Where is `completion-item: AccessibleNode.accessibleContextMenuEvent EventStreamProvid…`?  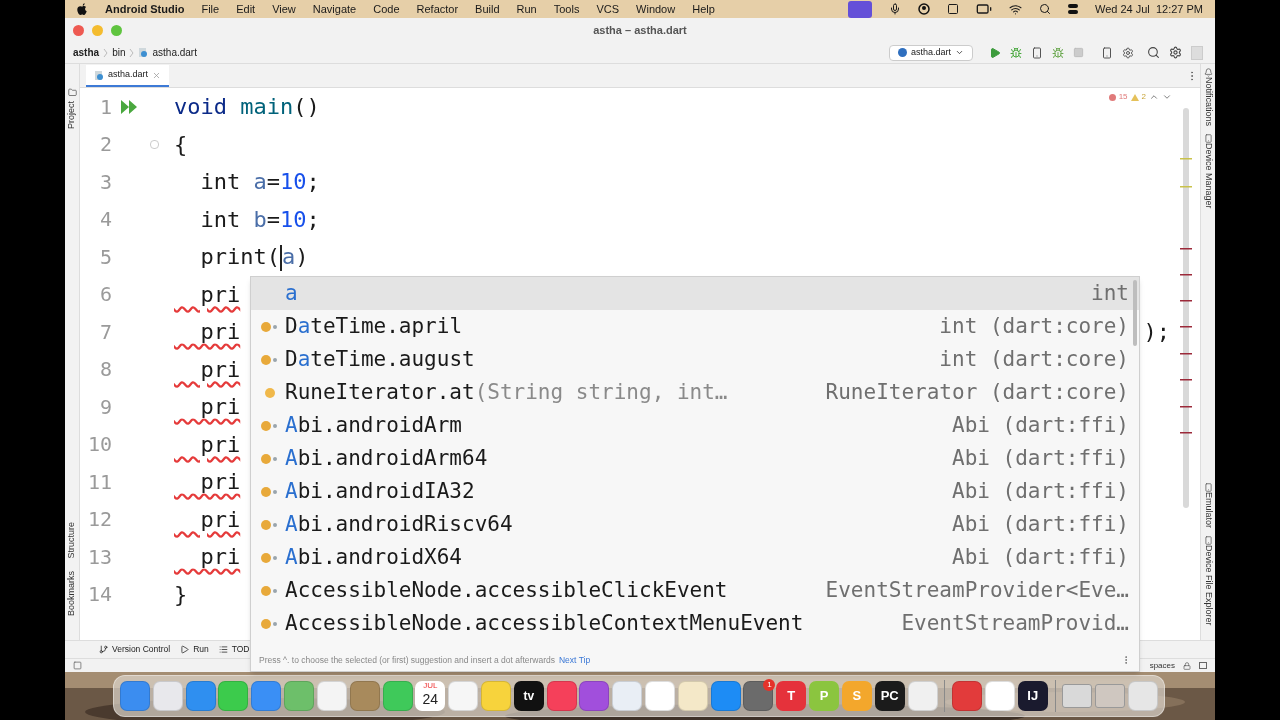 completion-item: AccessibleNode.accessibleContextMenuEvent EventStreamProvid… is located at coordinates (695, 623).